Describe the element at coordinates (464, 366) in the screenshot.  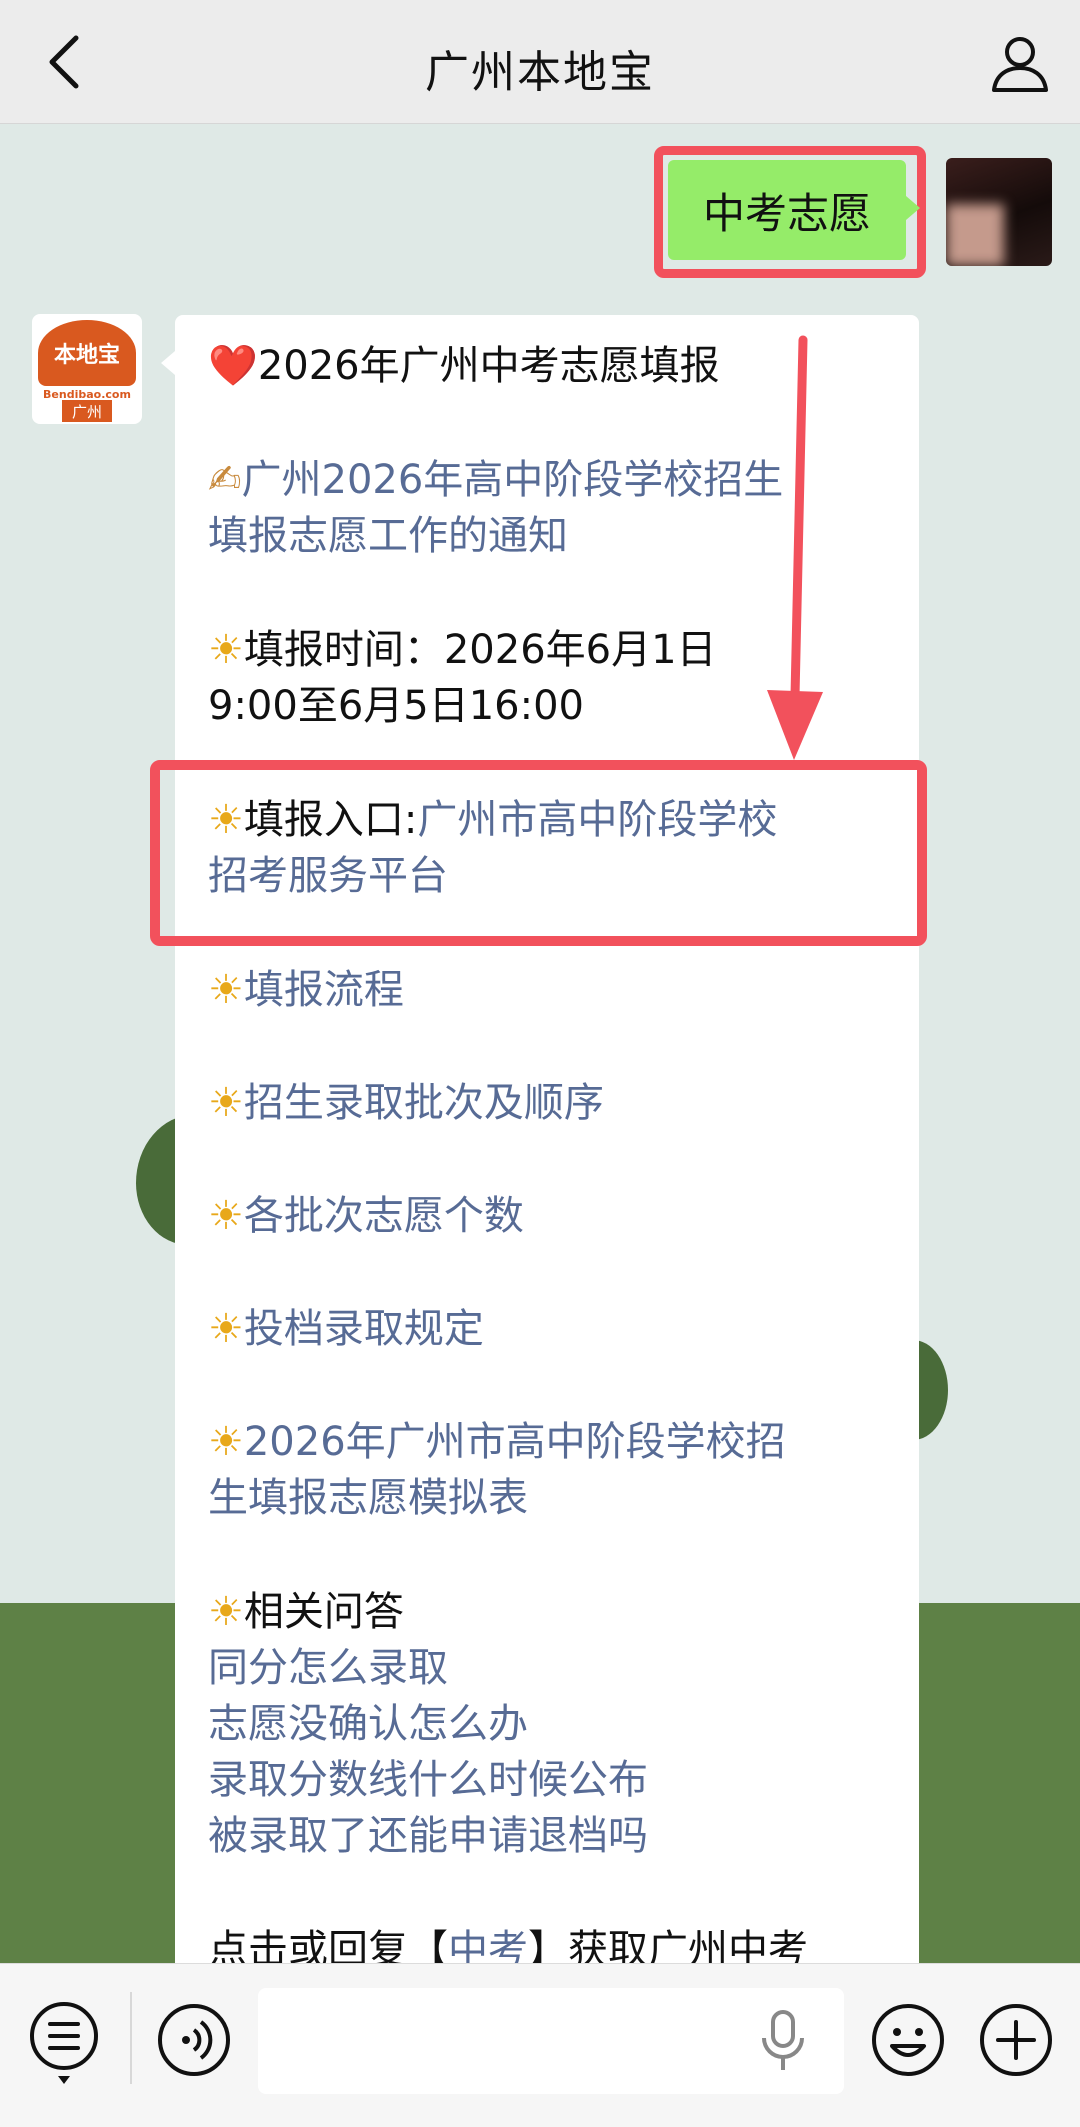
I see `reply-title: ❤️2026年广州中考志愿填报` at that location.